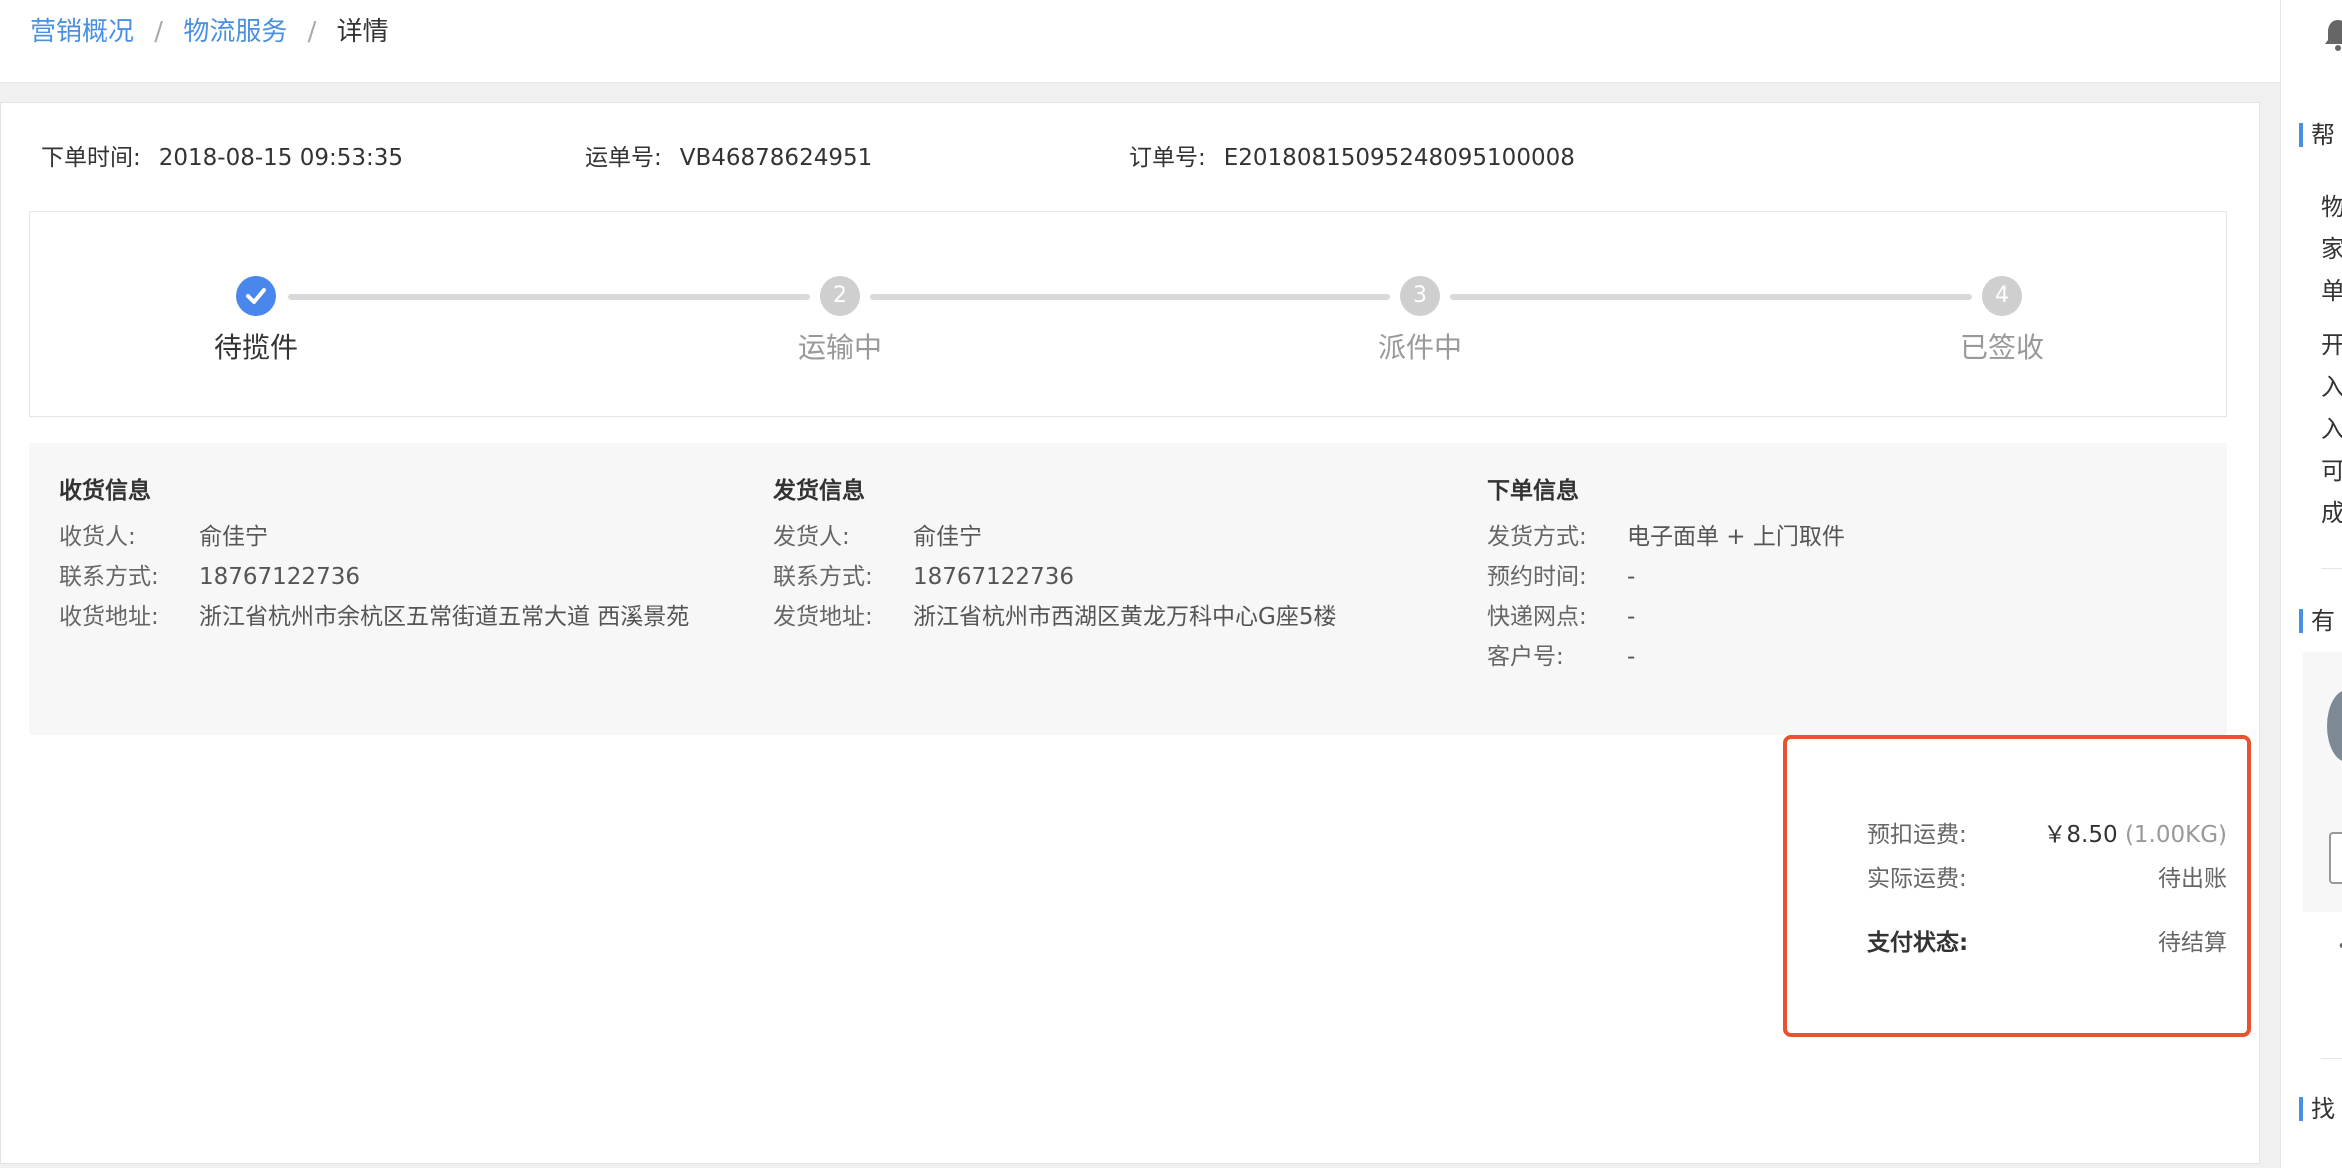 The image size is (2342, 1168). I want to click on help-section-title: 帮, so click(2317, 135).